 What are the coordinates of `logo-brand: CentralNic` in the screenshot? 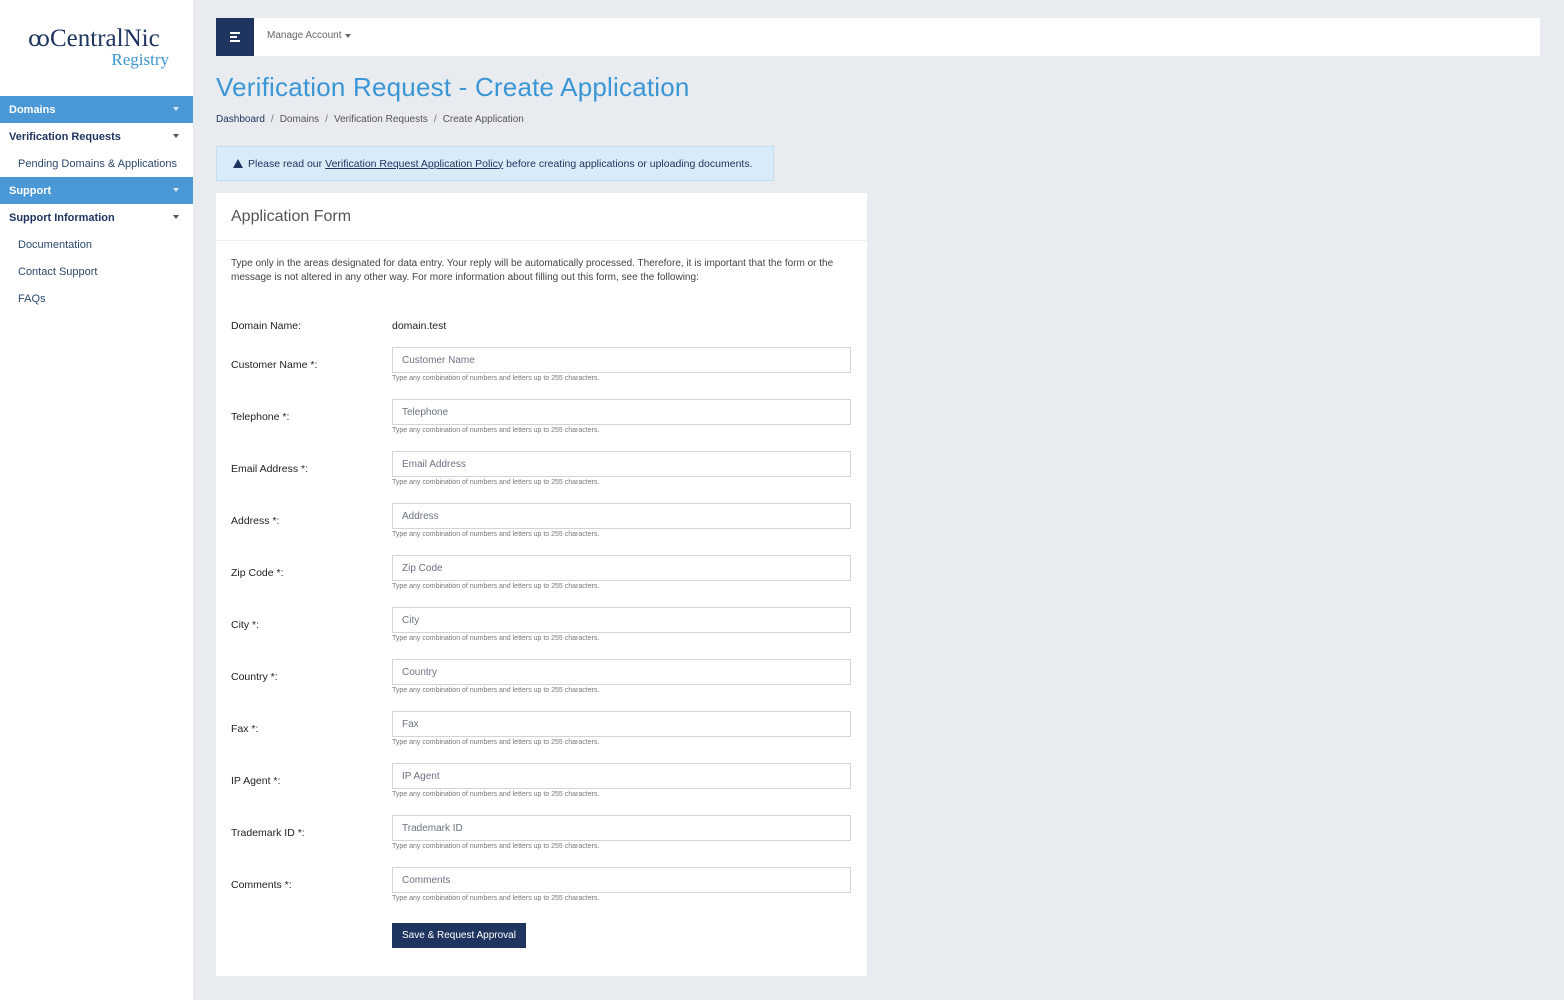 It's located at (104, 38).